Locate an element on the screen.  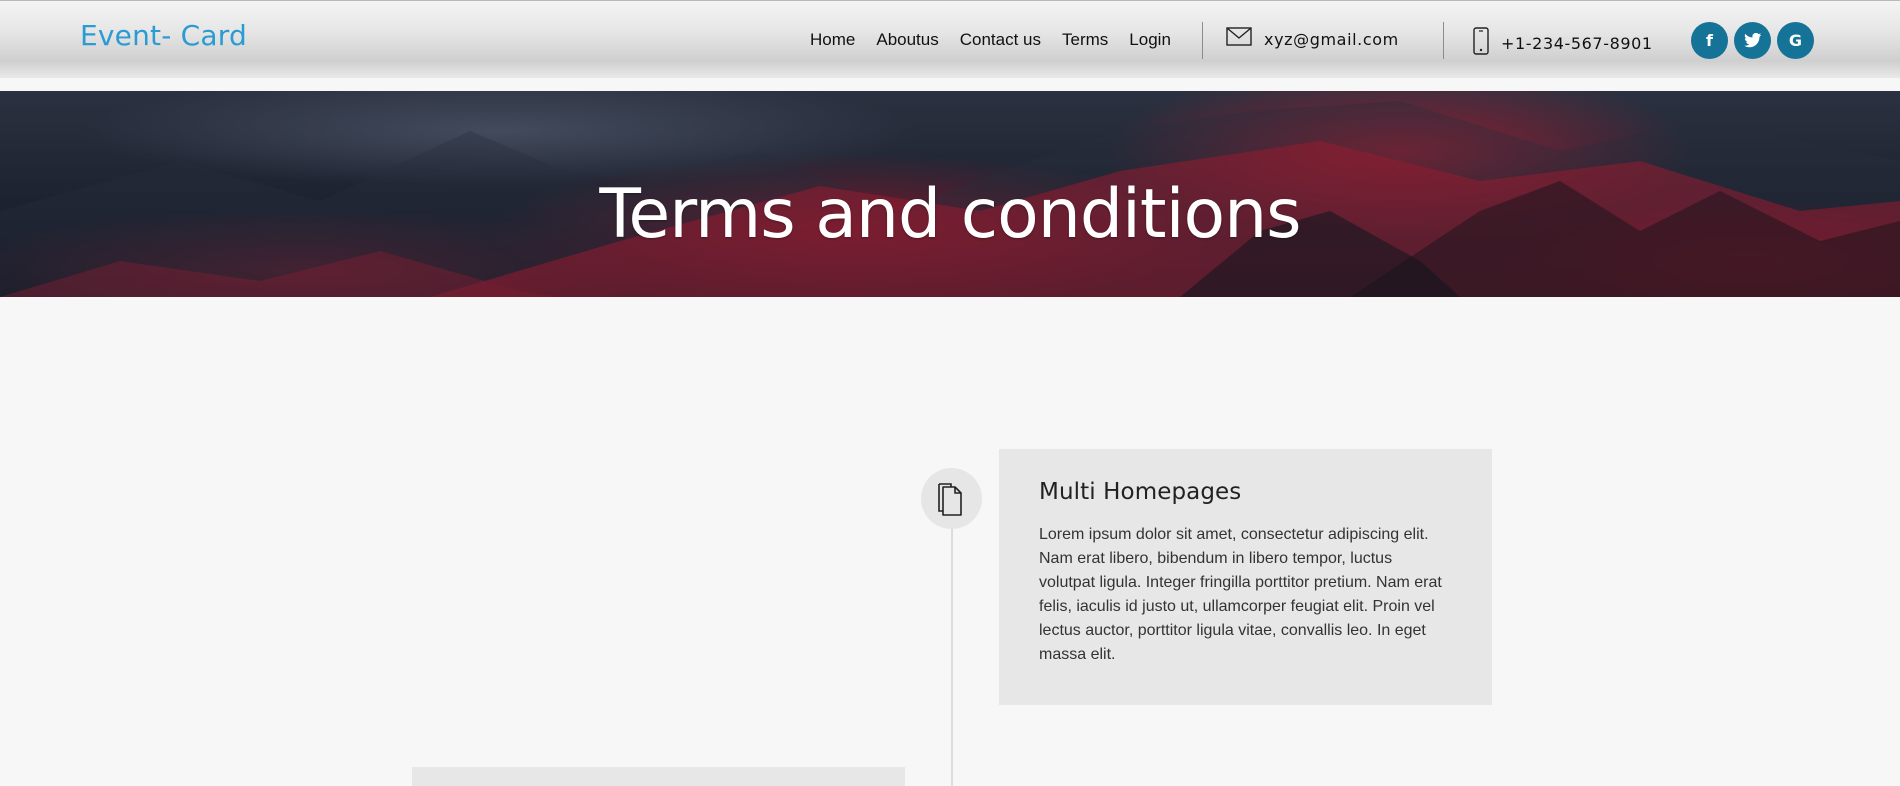
social-links: f G is located at coordinates (1752, 40).